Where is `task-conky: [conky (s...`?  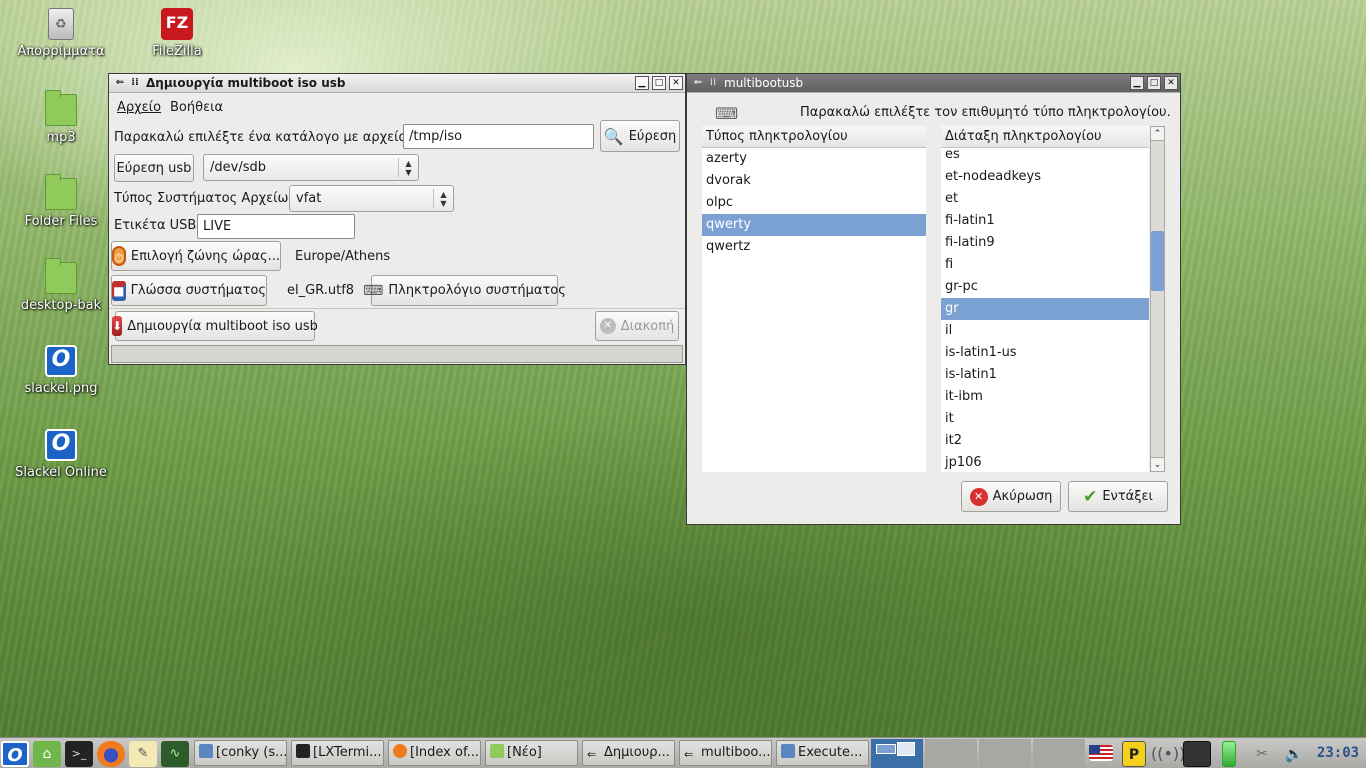
task-conky: [conky (s... is located at coordinates (240, 753).